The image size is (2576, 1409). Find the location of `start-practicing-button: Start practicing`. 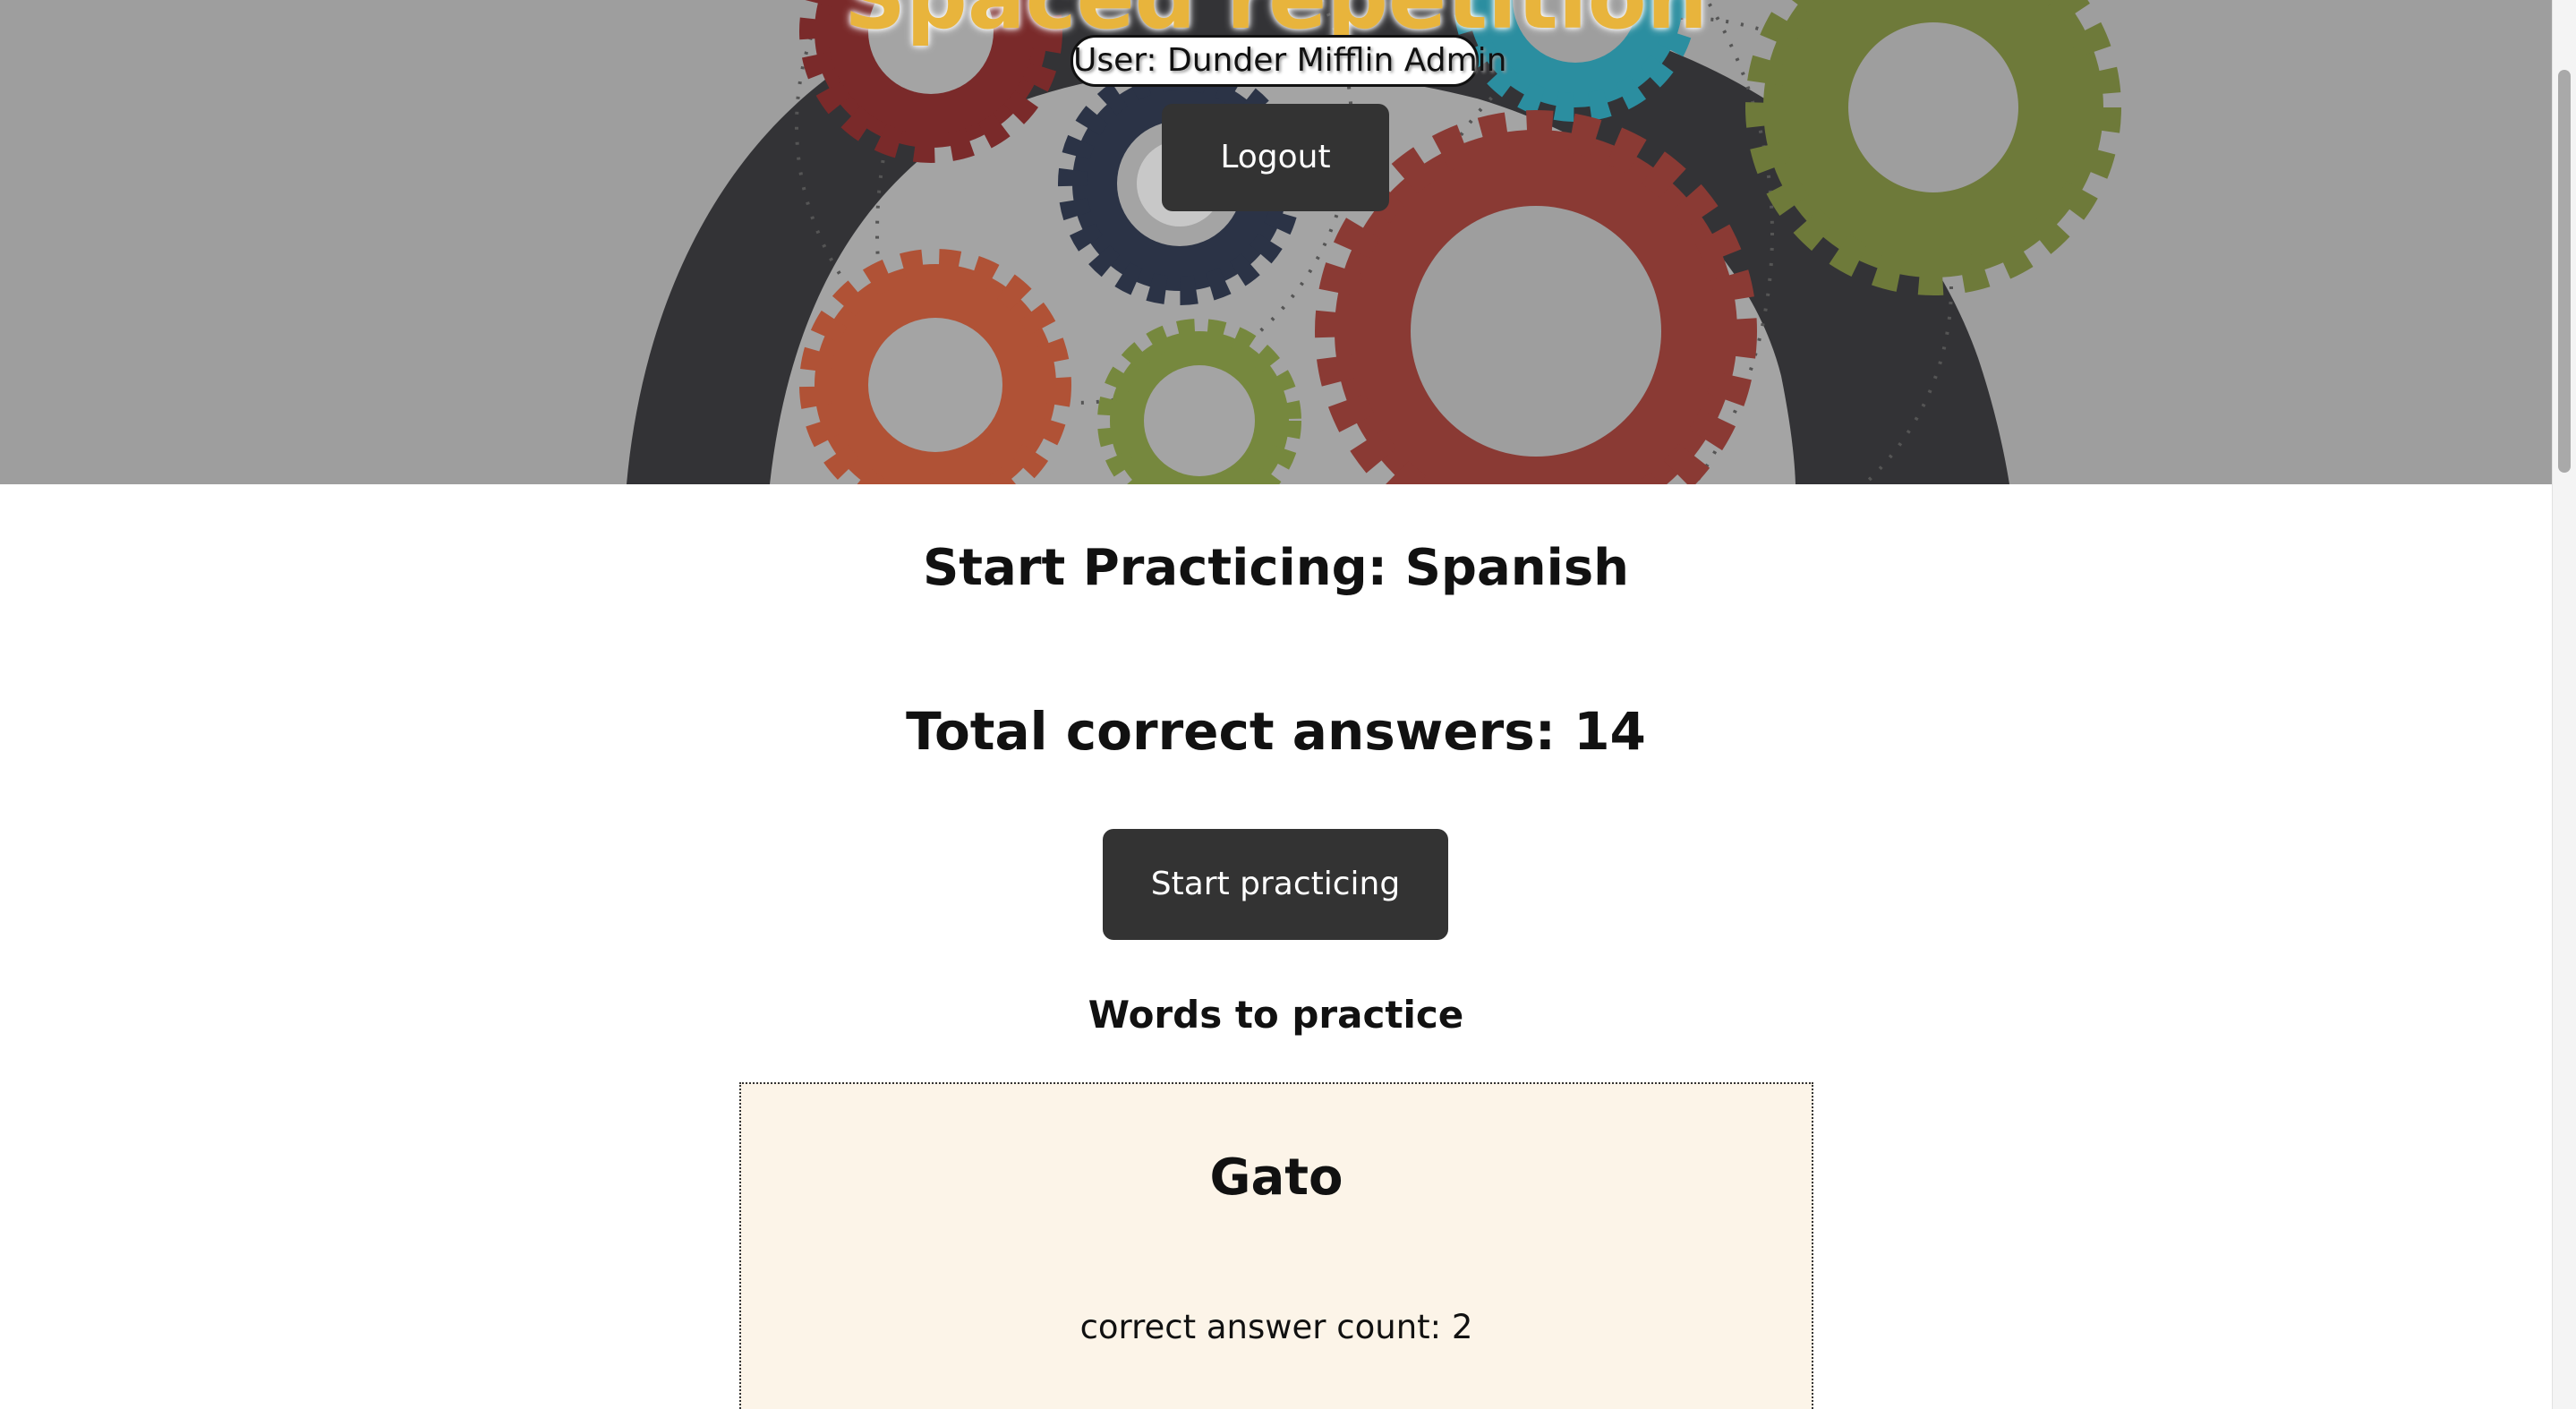

start-practicing-button: Start practicing is located at coordinates (1275, 885).